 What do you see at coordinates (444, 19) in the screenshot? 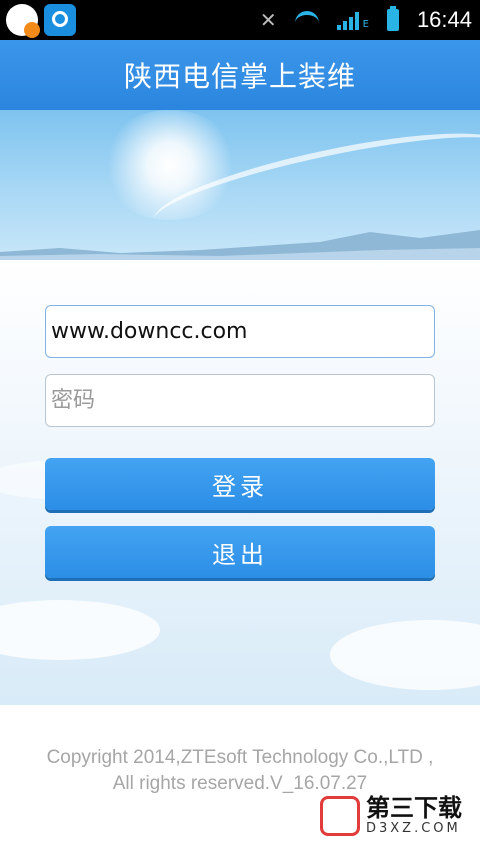
I see `clock: 16:44` at bounding box center [444, 19].